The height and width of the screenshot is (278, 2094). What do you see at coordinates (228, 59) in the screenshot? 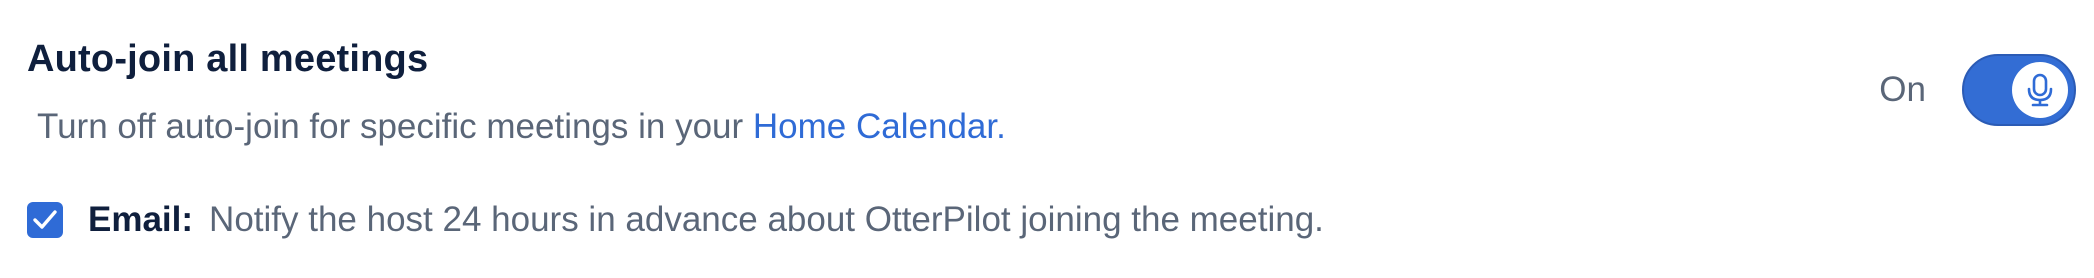
I see `setting-title: Auto-join all meetings` at bounding box center [228, 59].